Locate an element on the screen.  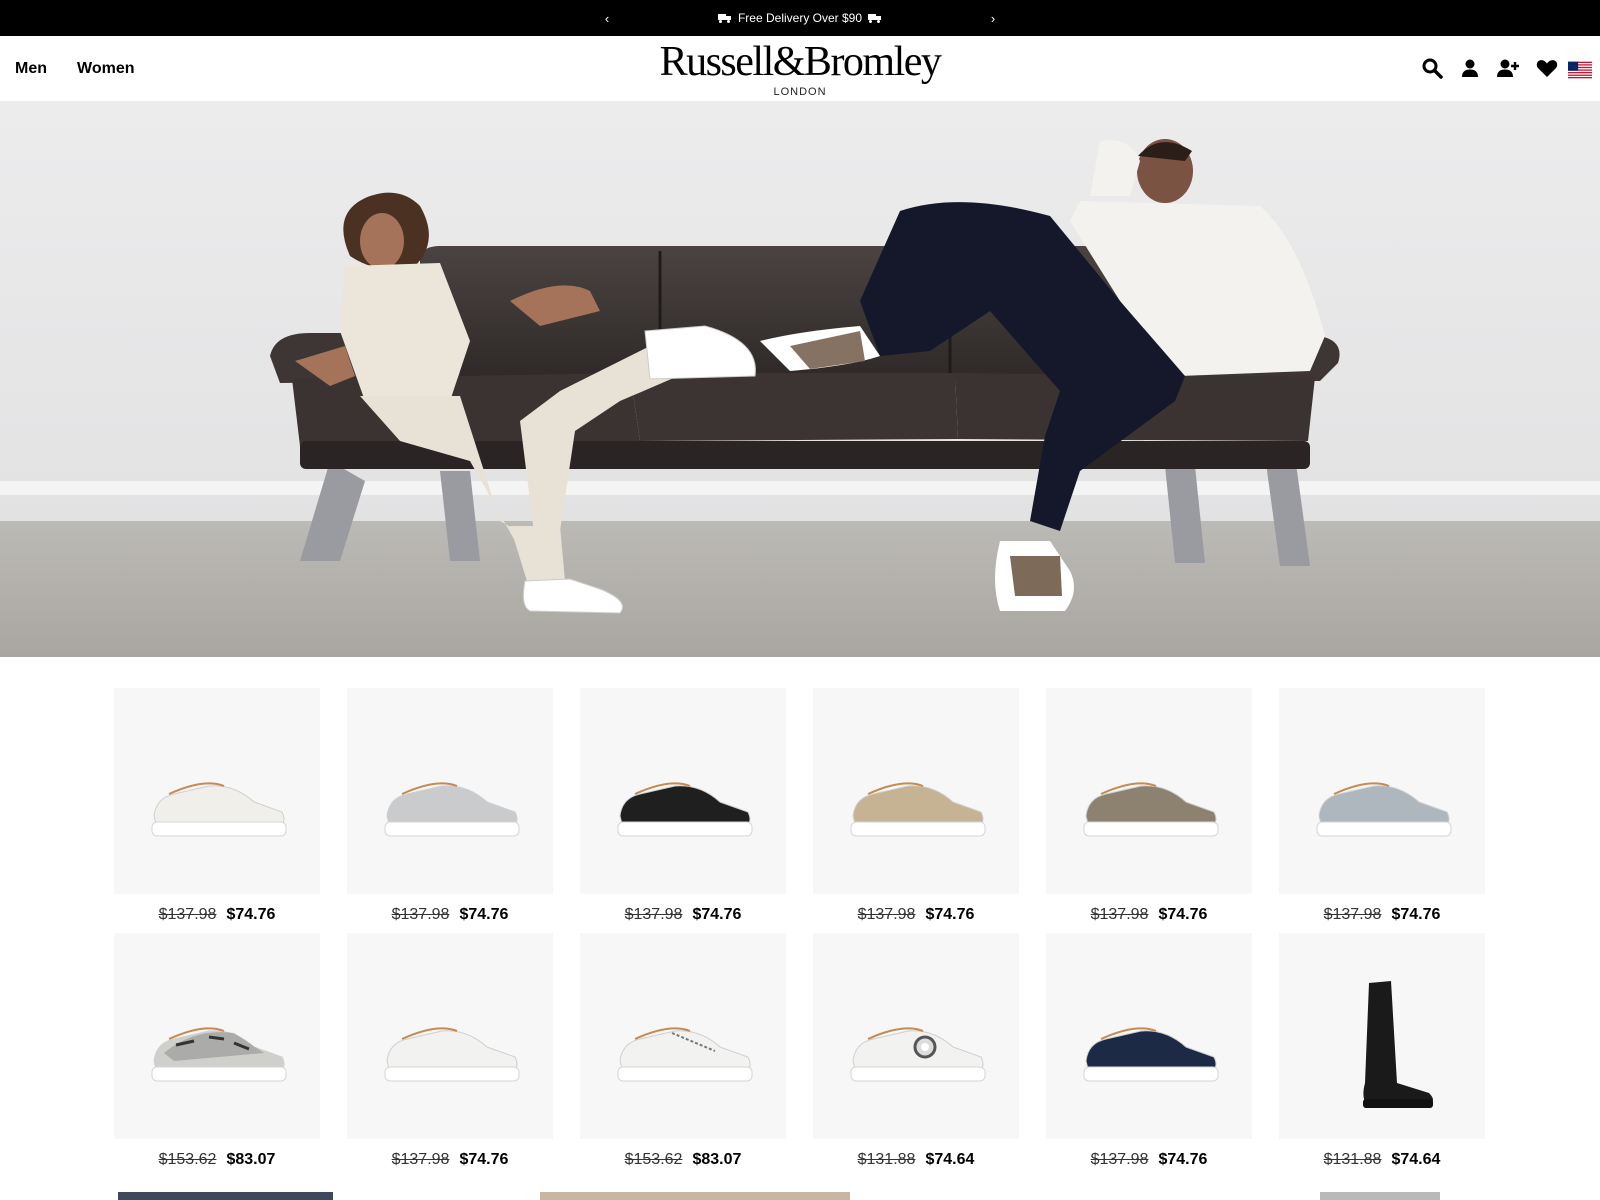
announcement-message: Free Delivery Over $90 is located at coordinates (800, 18).